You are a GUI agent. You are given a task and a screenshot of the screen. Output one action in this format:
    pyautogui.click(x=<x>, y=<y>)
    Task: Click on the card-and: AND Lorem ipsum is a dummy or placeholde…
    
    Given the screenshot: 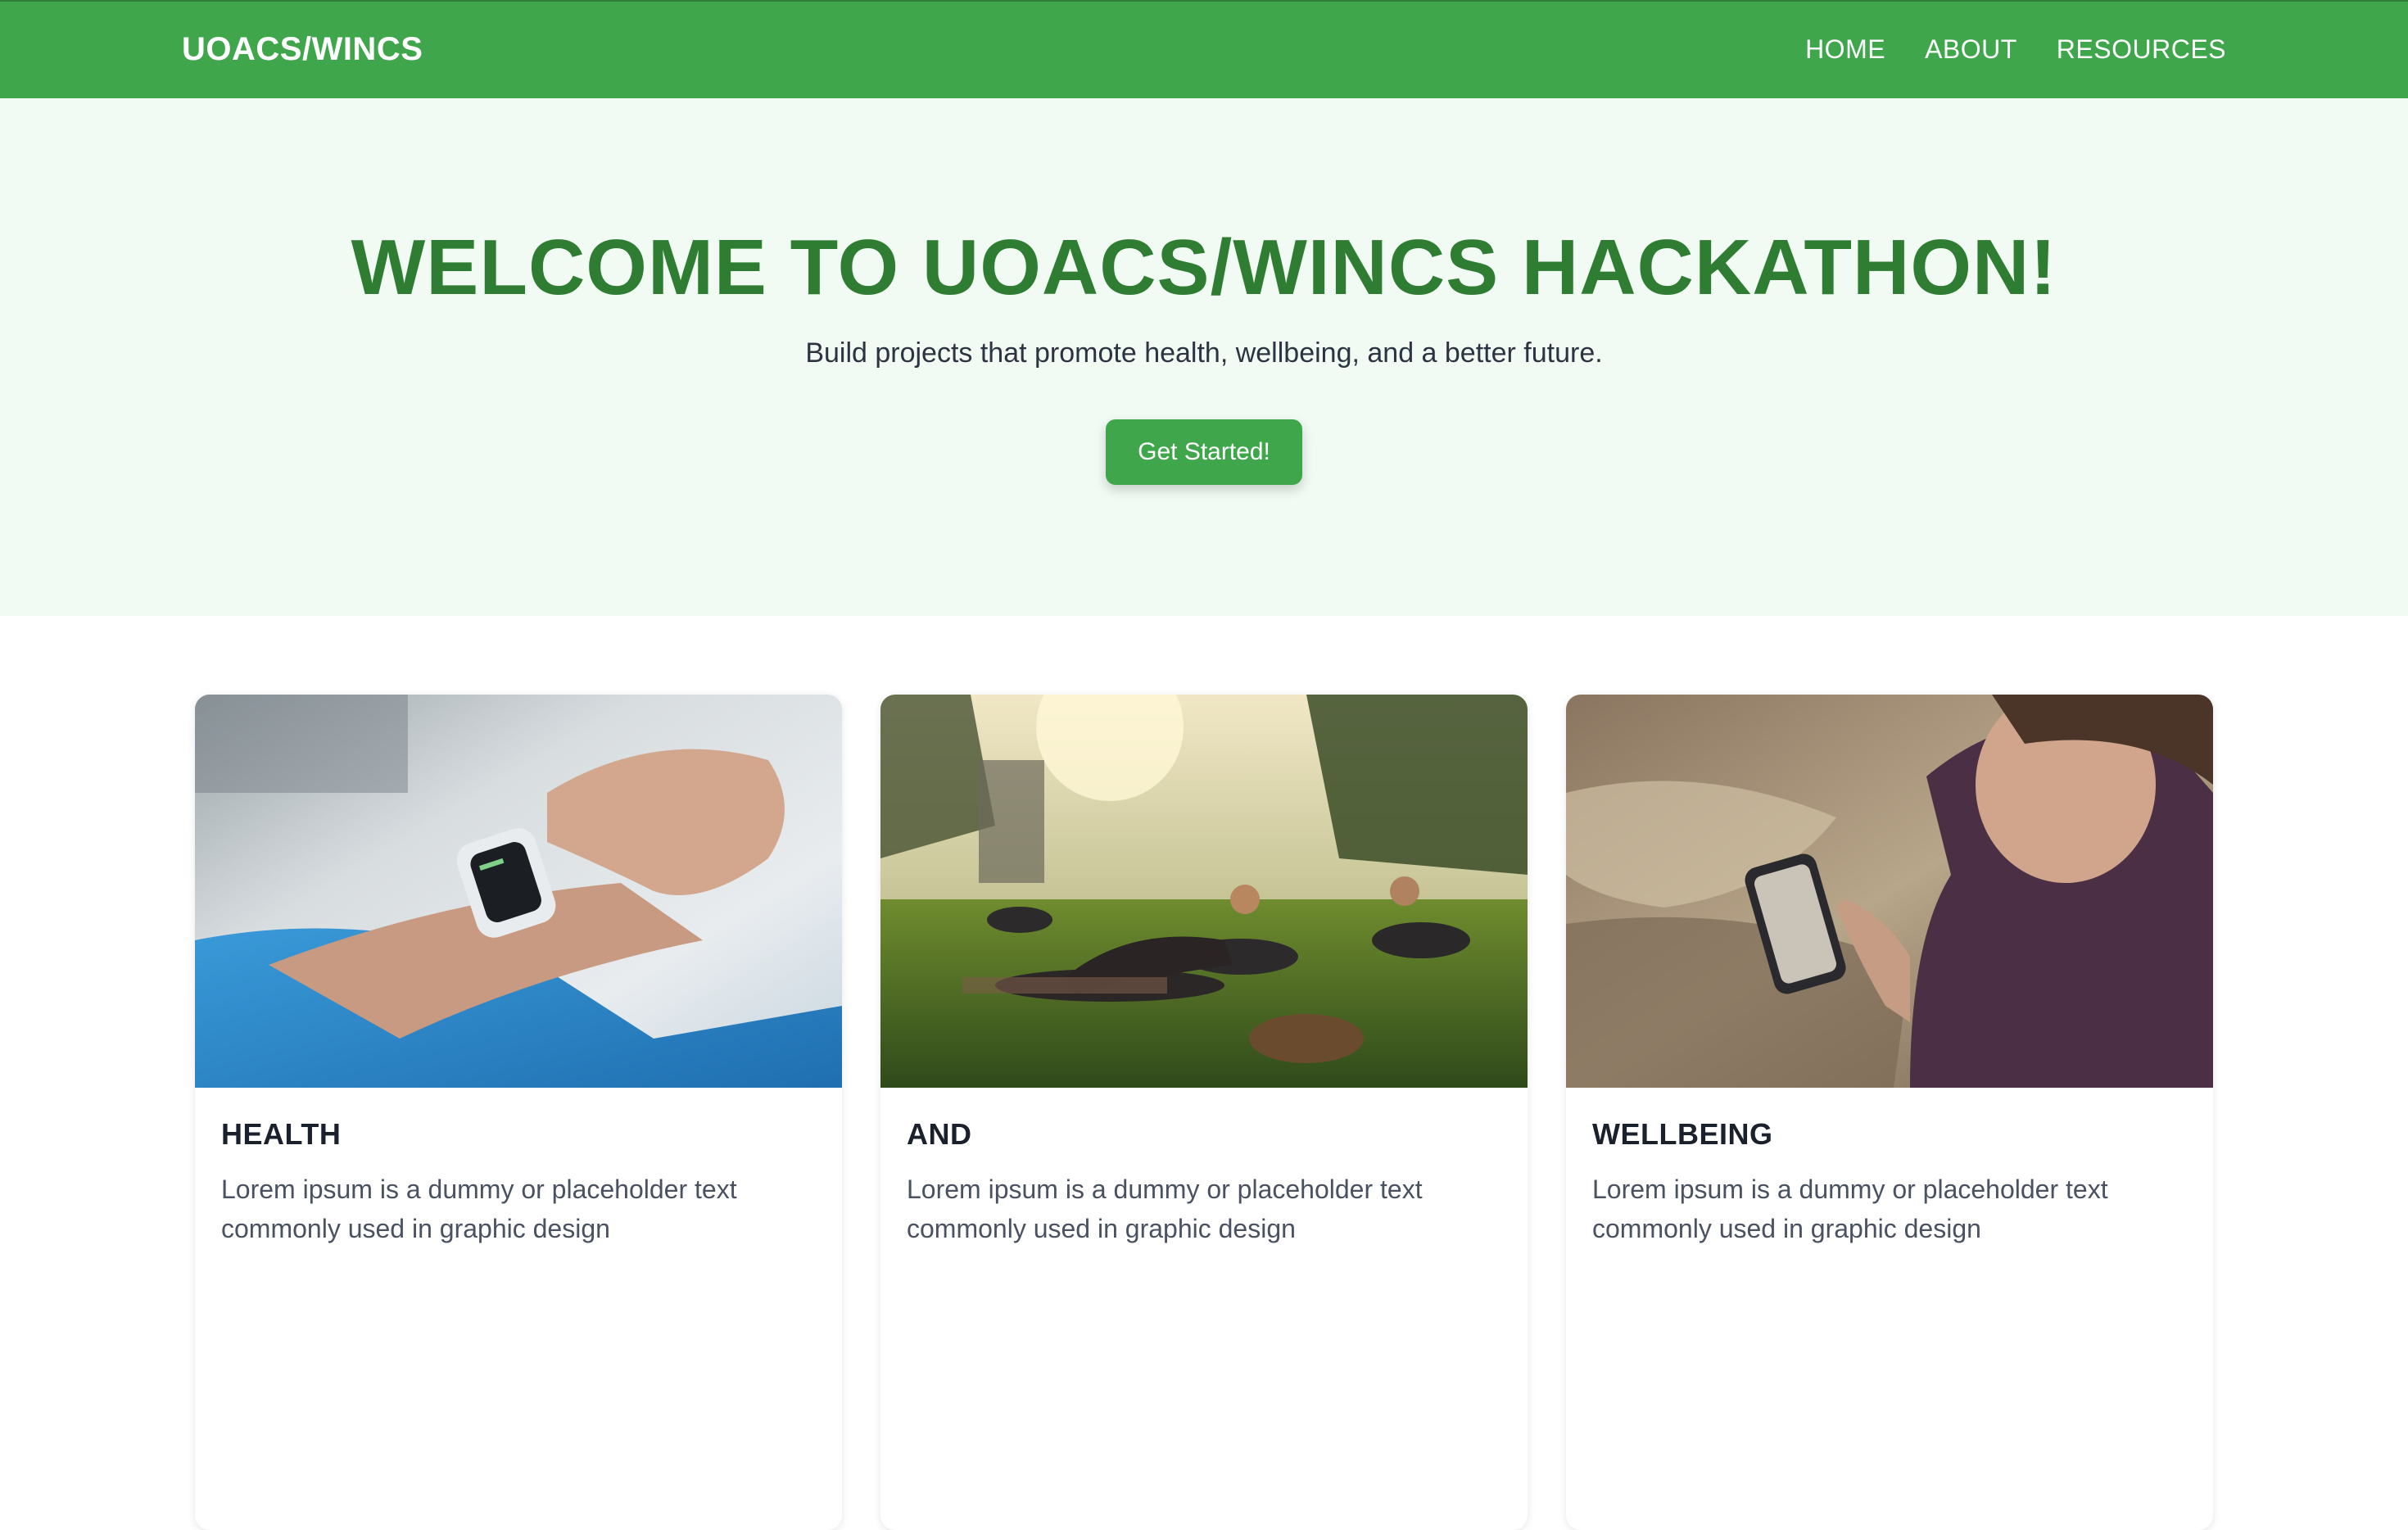 What is the action you would take?
    pyautogui.click(x=1204, y=1112)
    